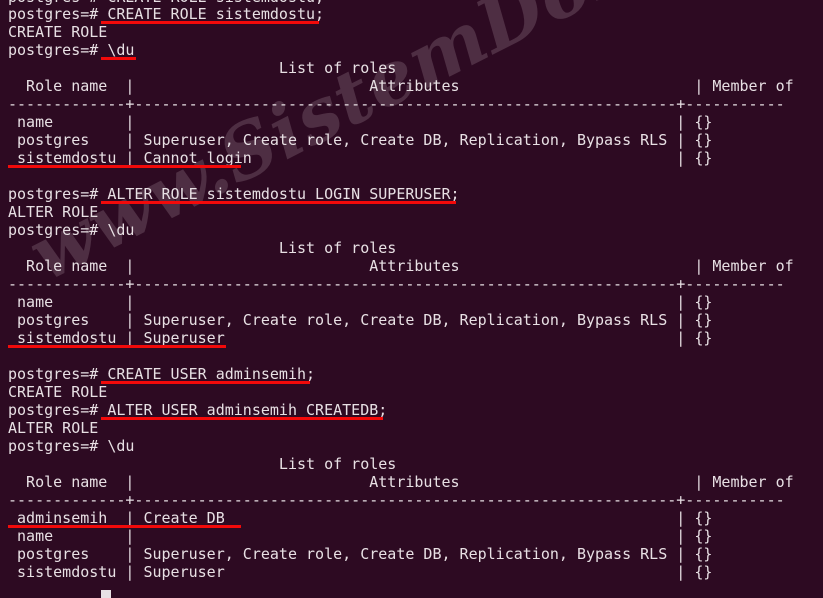 This screenshot has width=823, height=598. Describe the element at coordinates (106, 594) in the screenshot. I see `terminal-cursor` at that location.